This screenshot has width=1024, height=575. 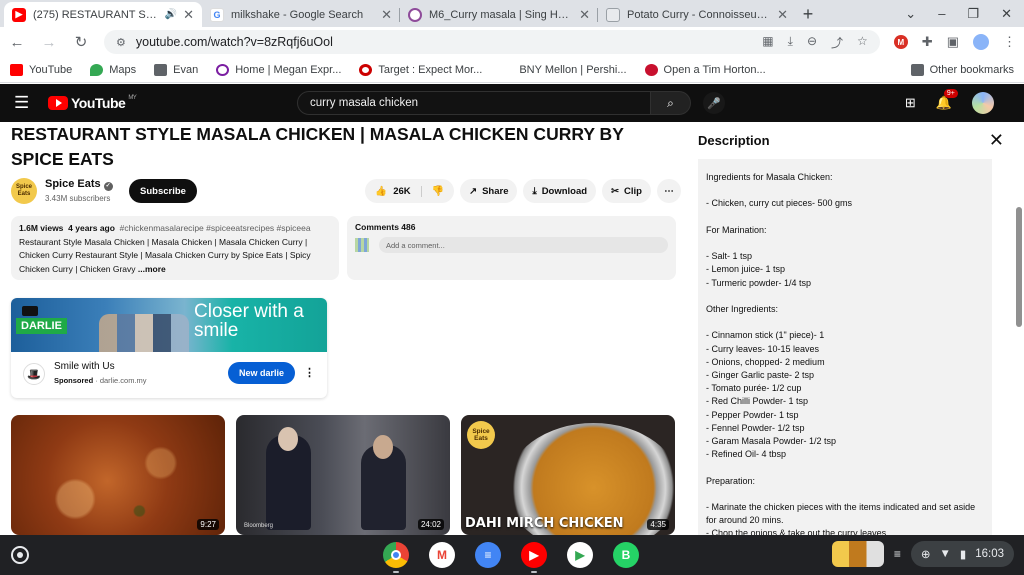 What do you see at coordinates (123, 380) in the screenshot?
I see `ad-domain: darlie.com.my` at bounding box center [123, 380].